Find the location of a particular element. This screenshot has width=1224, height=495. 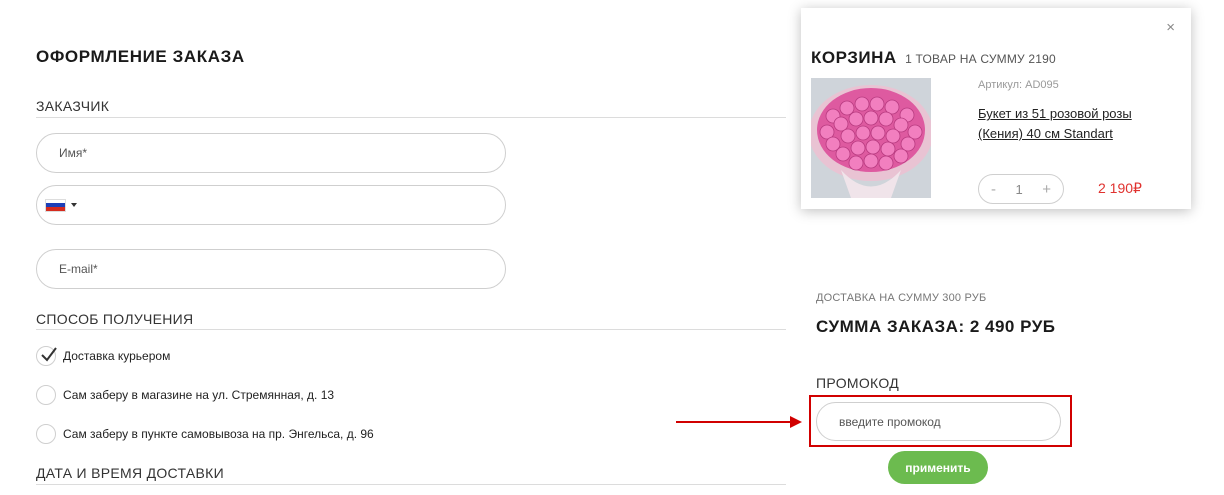

promo-placeholder: введите промокод is located at coordinates (890, 421).